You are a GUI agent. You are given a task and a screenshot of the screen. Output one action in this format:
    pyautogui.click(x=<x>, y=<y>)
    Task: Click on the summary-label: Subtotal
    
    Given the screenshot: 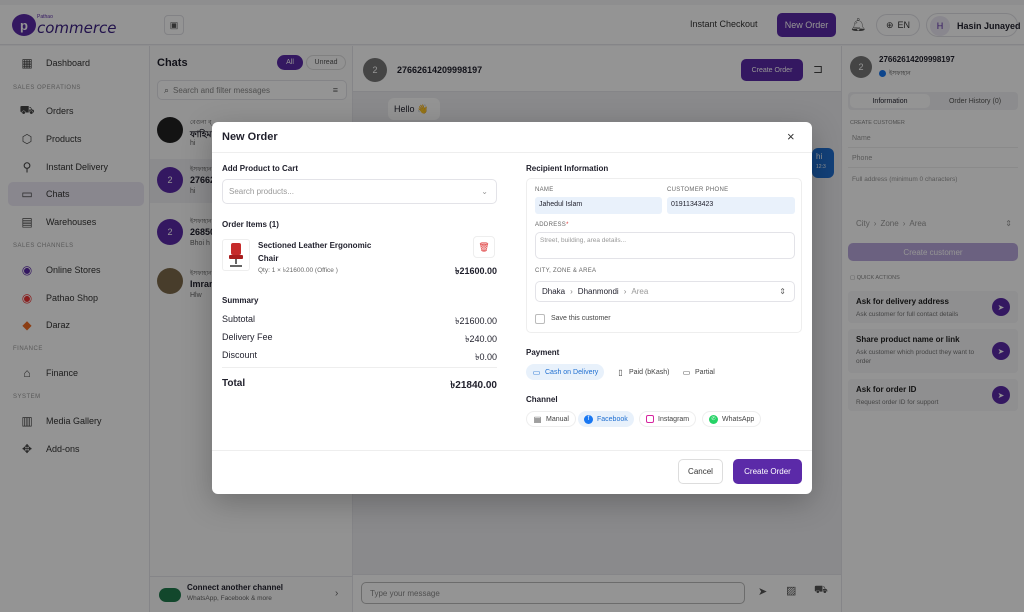 What is the action you would take?
    pyautogui.click(x=239, y=319)
    